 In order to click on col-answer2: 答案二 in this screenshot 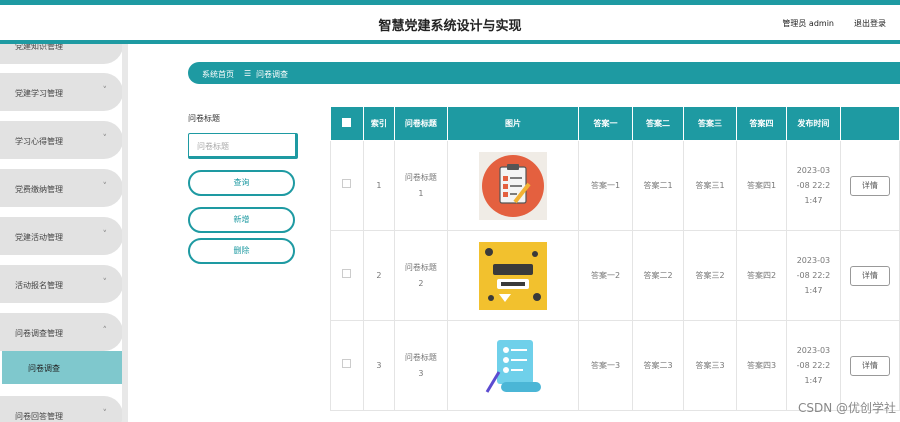, I will do `click(658, 123)`.